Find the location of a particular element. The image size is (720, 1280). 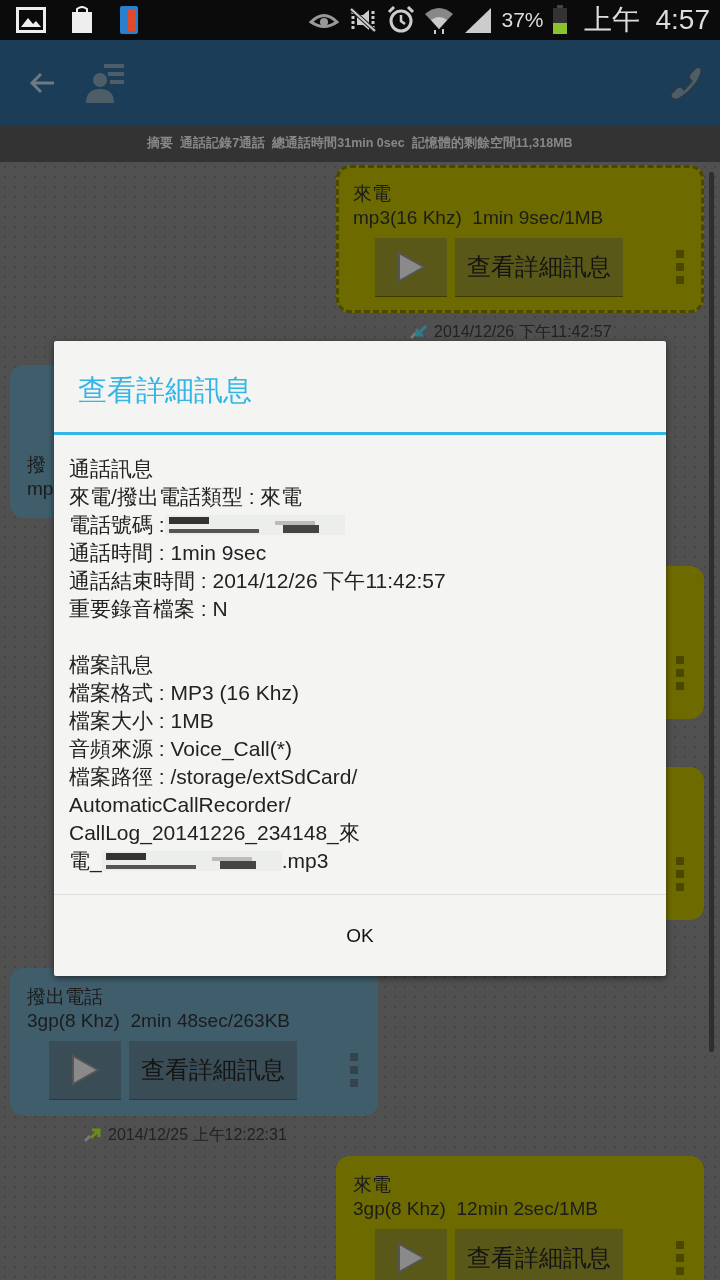

contact-list-icon is located at coordinates (106, 82).